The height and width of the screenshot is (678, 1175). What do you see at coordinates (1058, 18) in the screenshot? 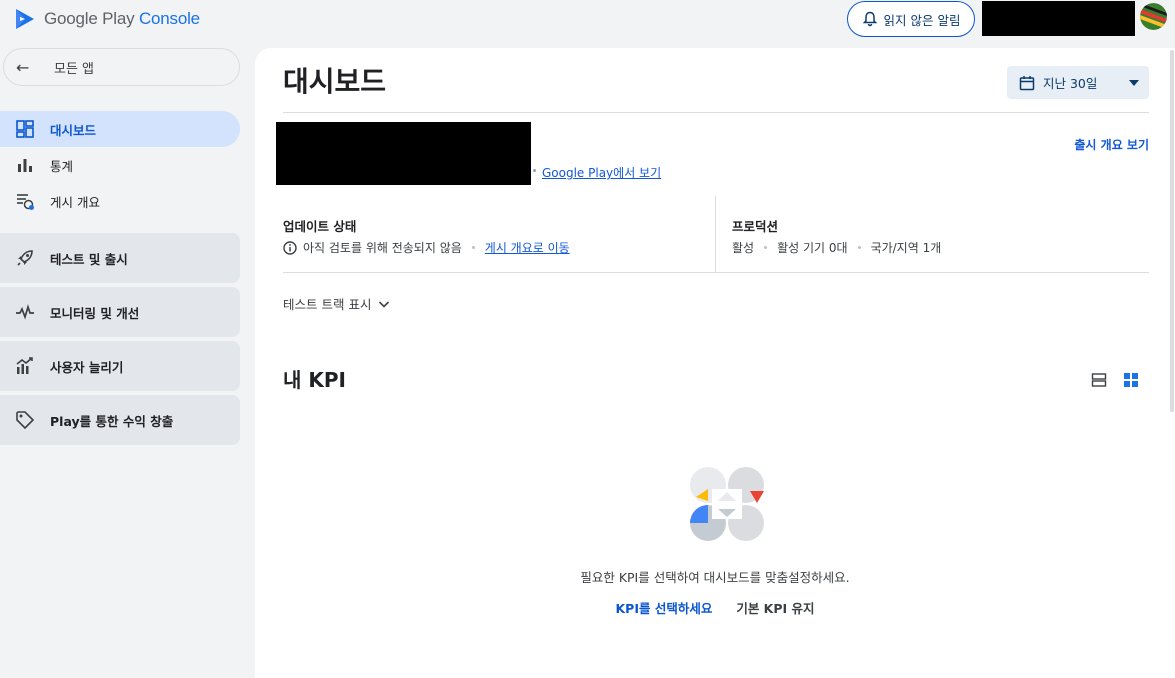
I see `redacted-account-name` at bounding box center [1058, 18].